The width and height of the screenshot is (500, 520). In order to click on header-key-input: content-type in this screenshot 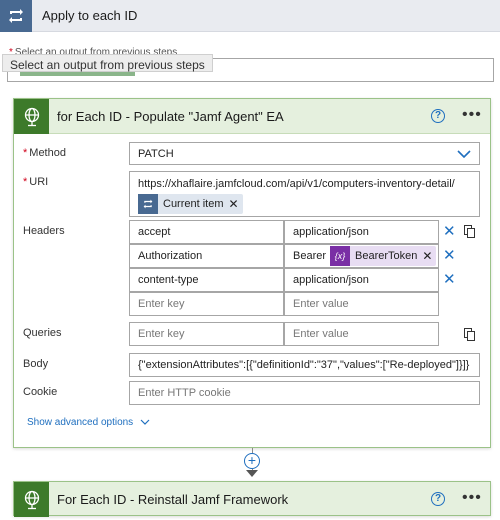, I will do `click(206, 280)`.